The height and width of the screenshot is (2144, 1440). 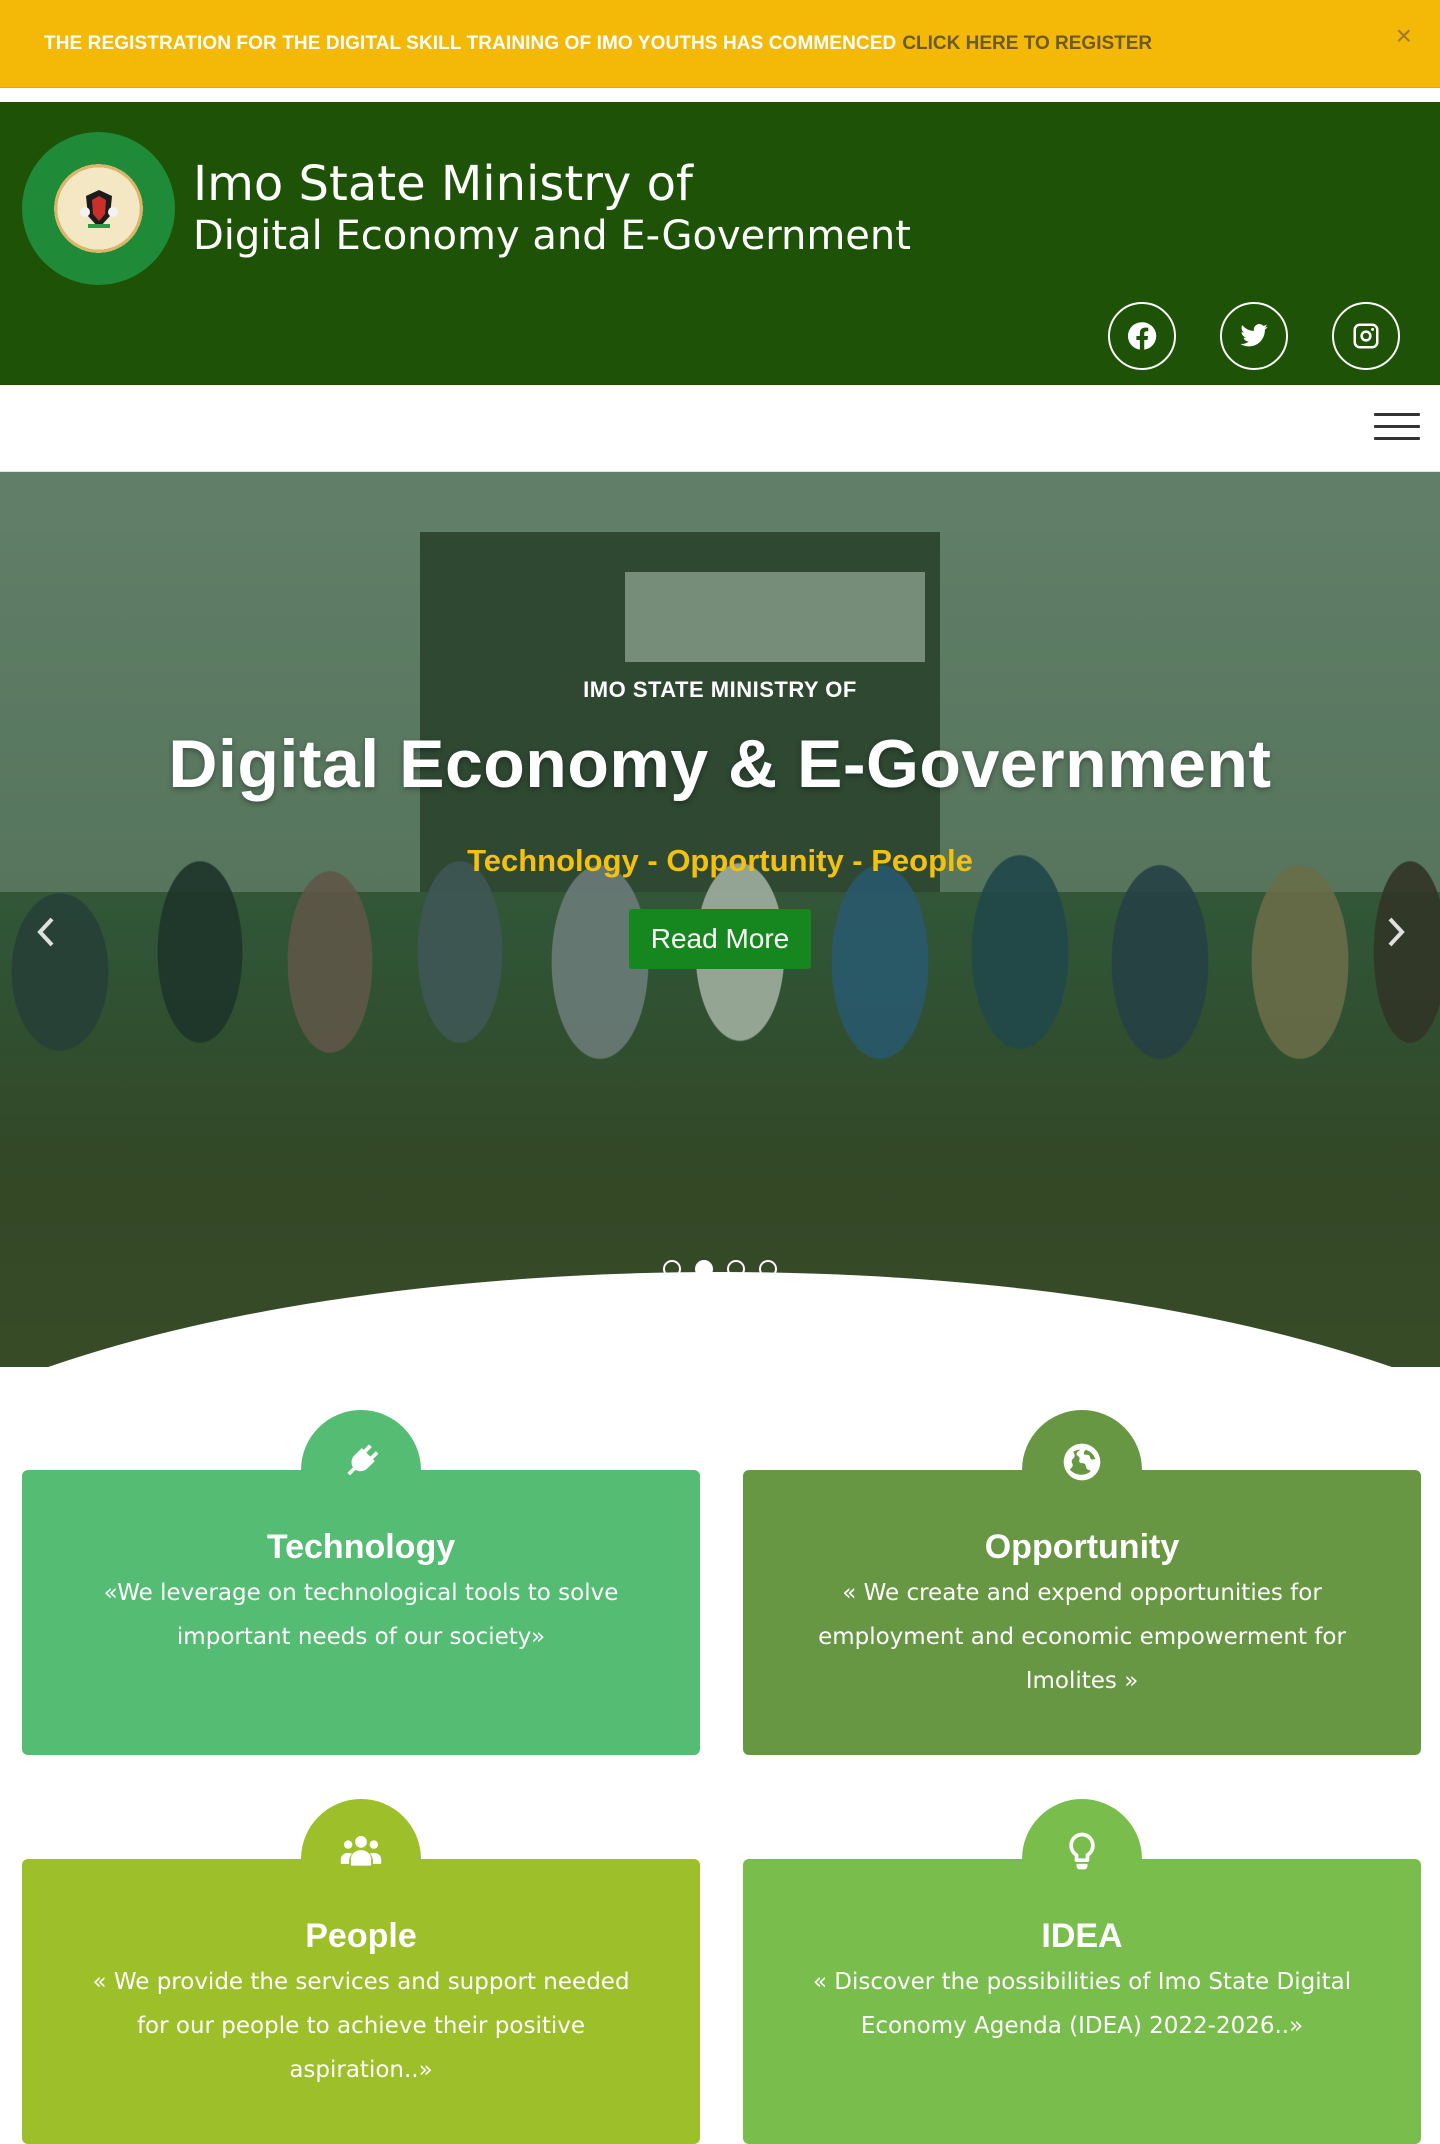 What do you see at coordinates (720, 689) in the screenshot?
I see `hero-kicker: IMO STATE MINISTRY OF` at bounding box center [720, 689].